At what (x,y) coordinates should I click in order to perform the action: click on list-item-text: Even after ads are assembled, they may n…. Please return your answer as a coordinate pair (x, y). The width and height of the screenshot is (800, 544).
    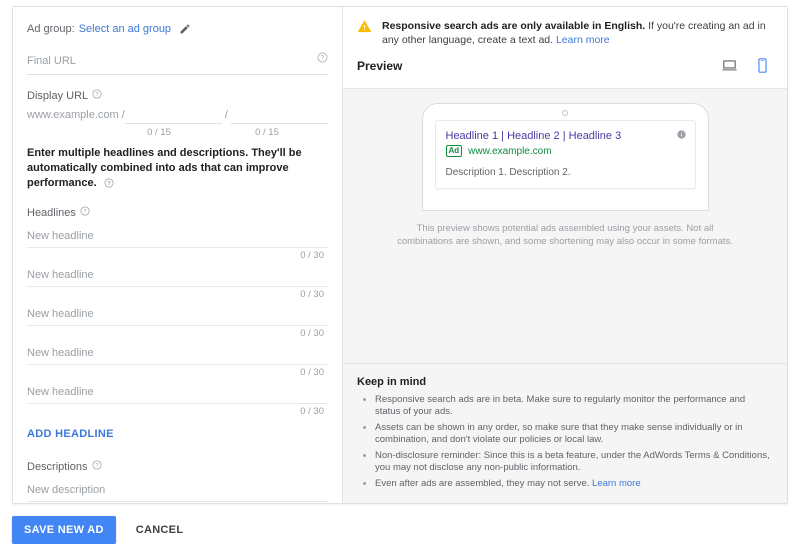
    Looking at the image, I should click on (482, 483).